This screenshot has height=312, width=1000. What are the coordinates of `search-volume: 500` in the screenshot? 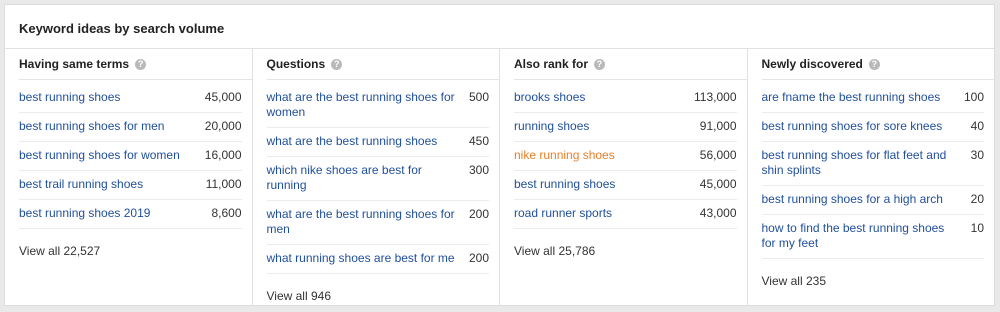 It's located at (478, 97).